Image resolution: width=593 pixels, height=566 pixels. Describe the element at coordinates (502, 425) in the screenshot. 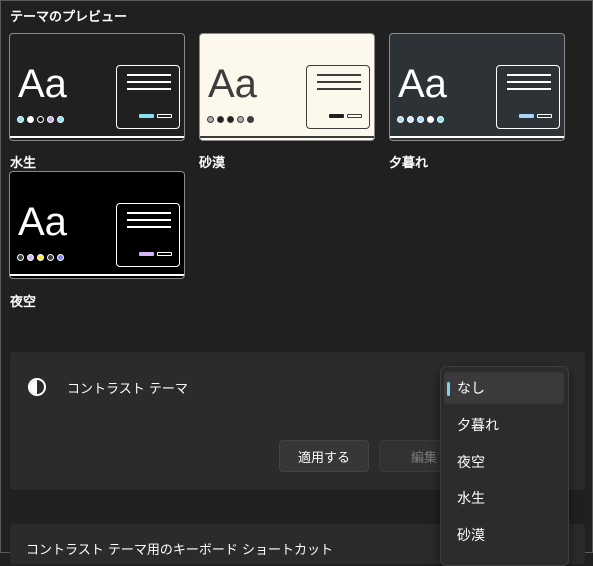

I see `dropdown-option-dusk: 夕暮れ` at that location.